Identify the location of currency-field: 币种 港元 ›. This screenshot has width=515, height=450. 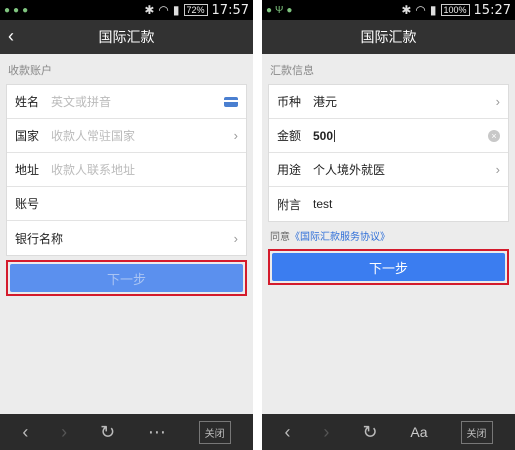
(388, 102).